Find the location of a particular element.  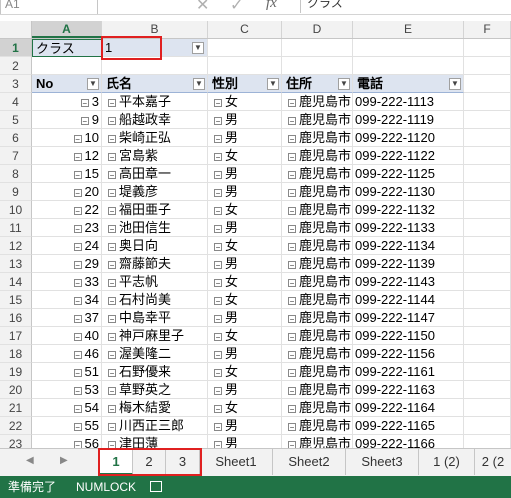

record-no: −54 is located at coordinates (67, 408).